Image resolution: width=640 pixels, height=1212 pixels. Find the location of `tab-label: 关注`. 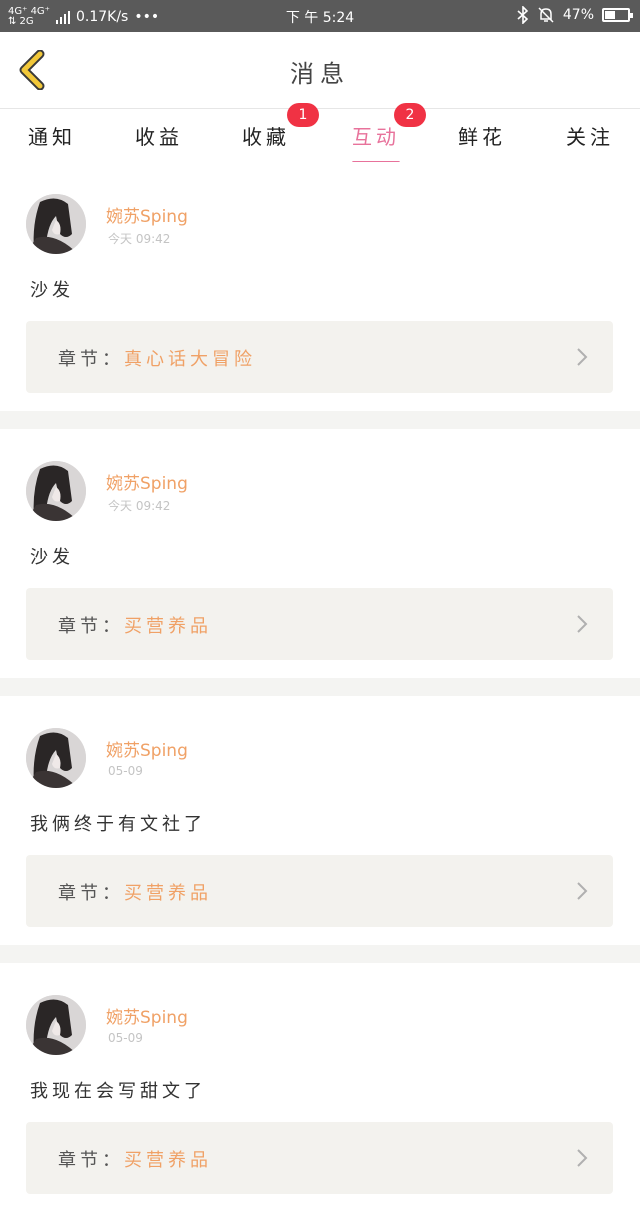

tab-label: 关注 is located at coordinates (590, 137).